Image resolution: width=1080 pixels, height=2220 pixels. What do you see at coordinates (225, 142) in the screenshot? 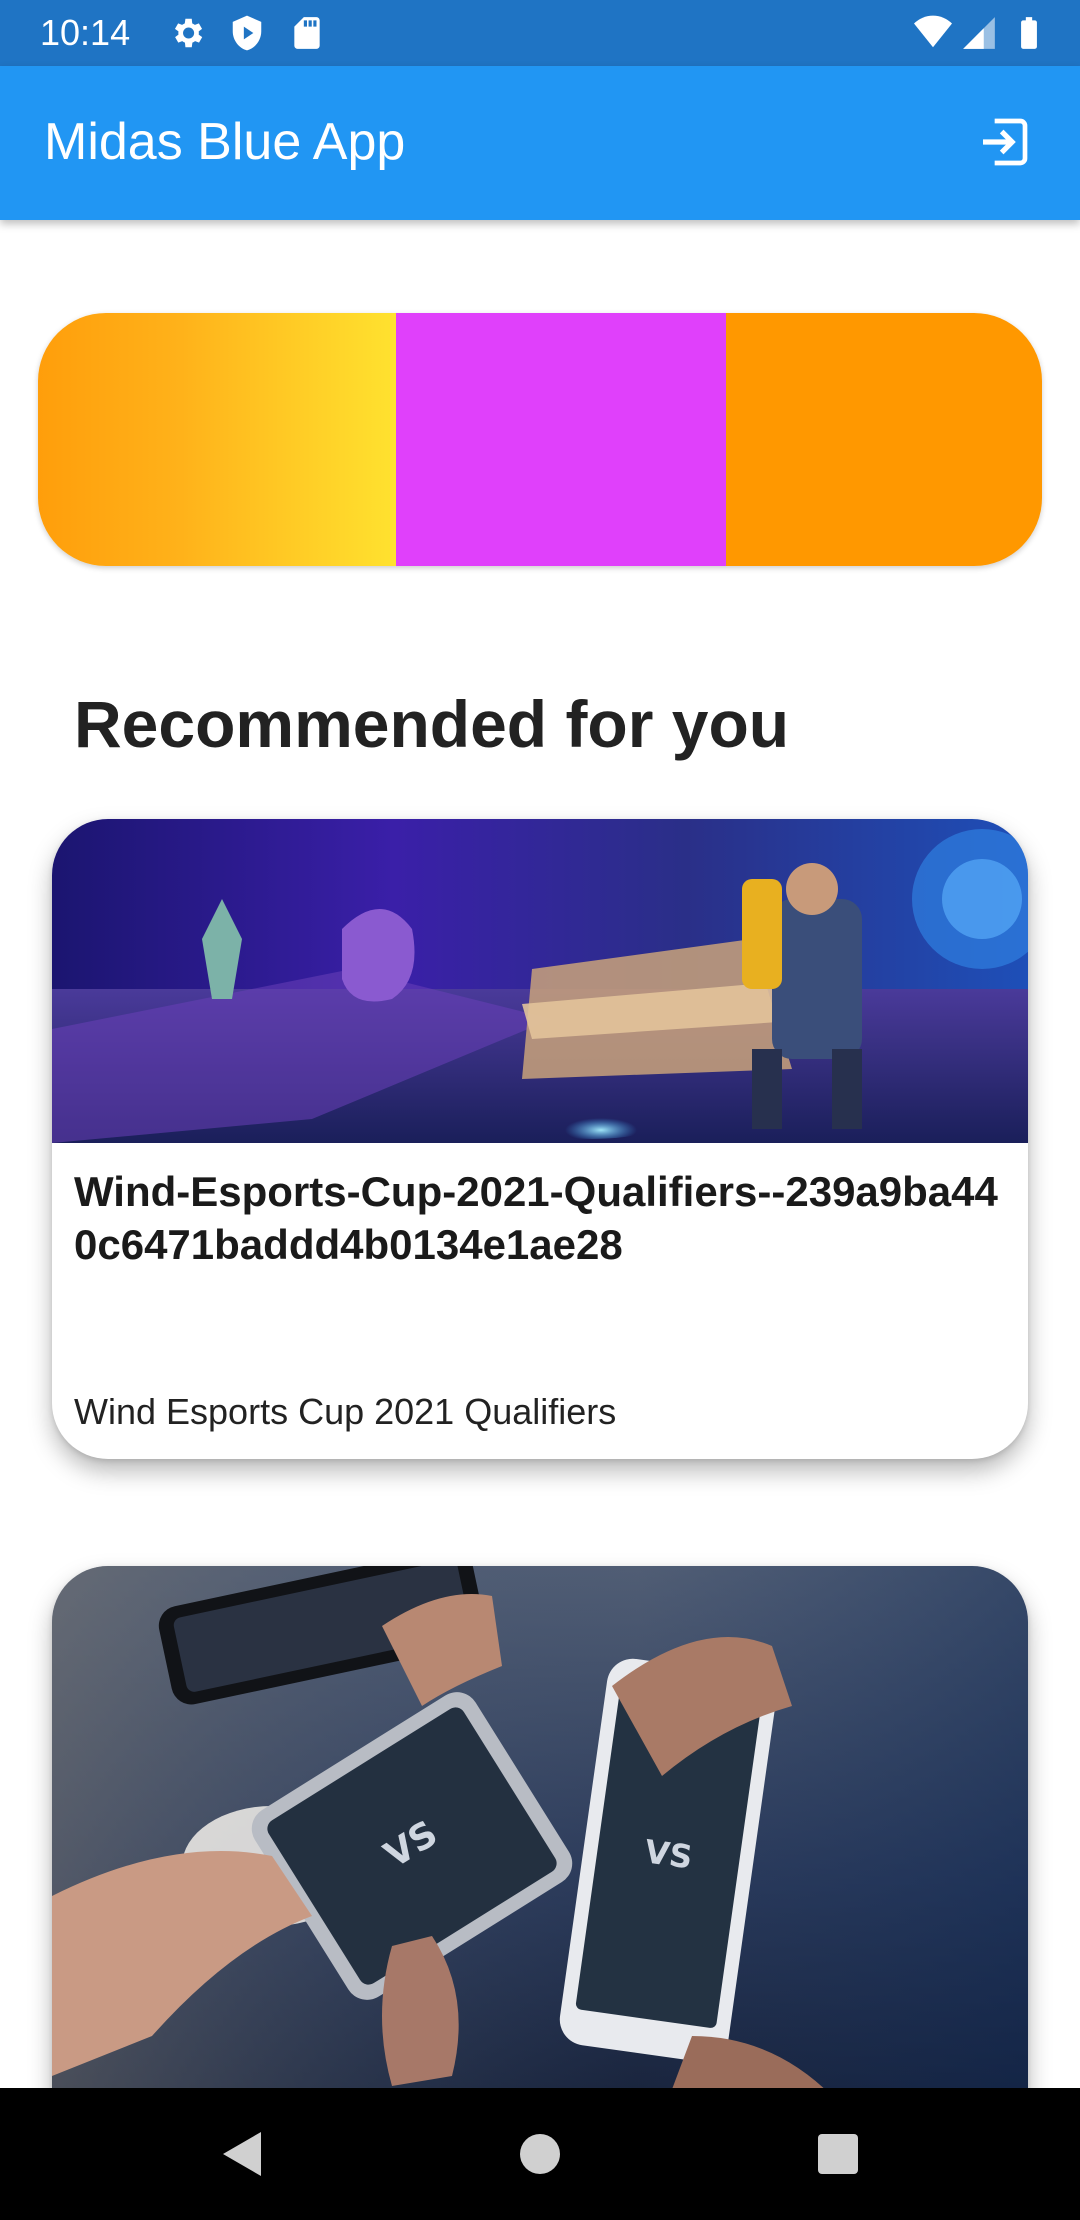
I see `app-title: Midas Blue App` at bounding box center [225, 142].